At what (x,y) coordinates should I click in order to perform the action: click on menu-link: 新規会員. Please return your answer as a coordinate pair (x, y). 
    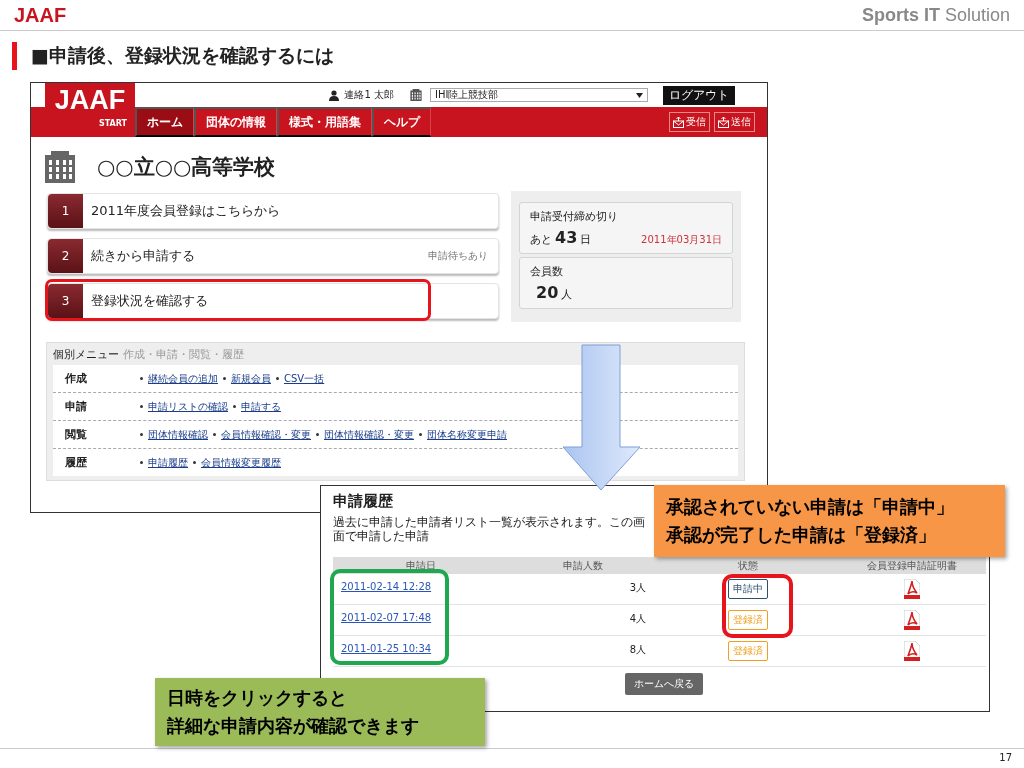
    Looking at the image, I should click on (251, 378).